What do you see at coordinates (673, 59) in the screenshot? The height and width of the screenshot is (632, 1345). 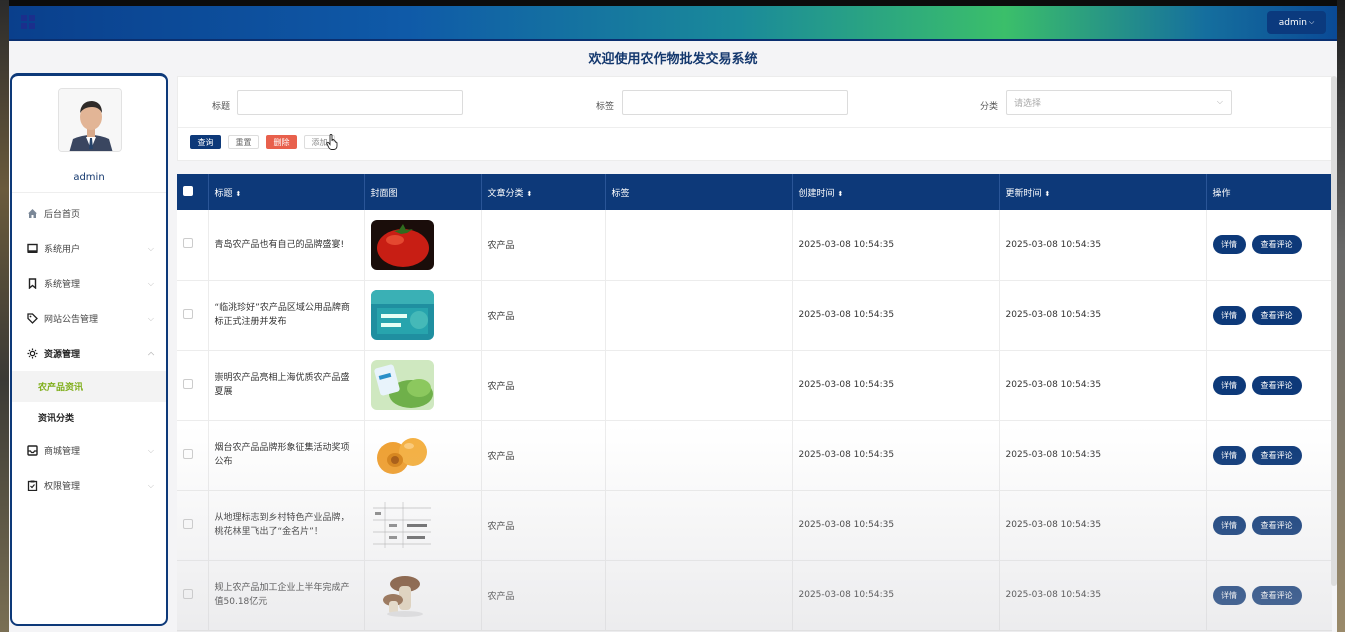 I see `page-title: 欢迎使用农作物批发交易系统` at bounding box center [673, 59].